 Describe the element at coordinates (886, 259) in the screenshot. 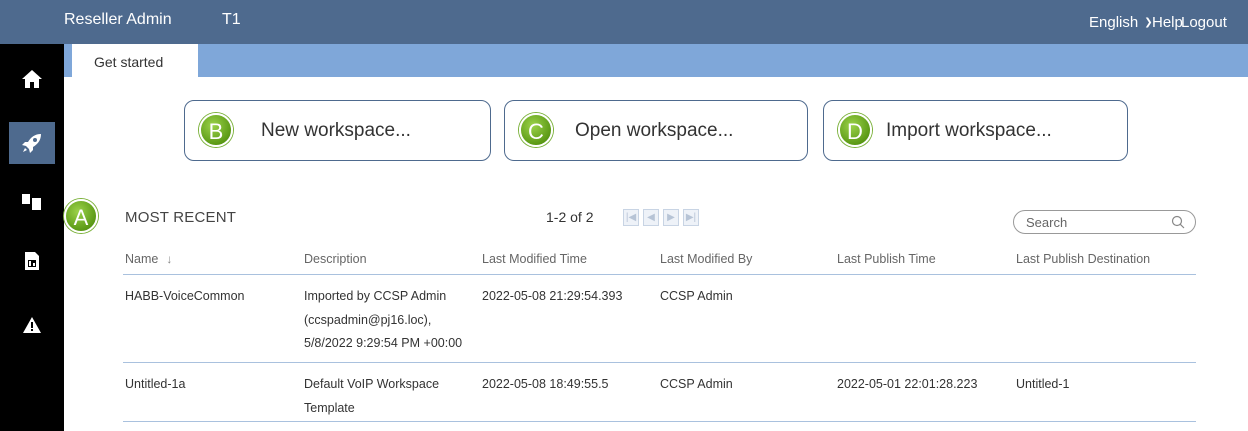

I see `column-header-last-publish-time: Last Publish Time` at that location.